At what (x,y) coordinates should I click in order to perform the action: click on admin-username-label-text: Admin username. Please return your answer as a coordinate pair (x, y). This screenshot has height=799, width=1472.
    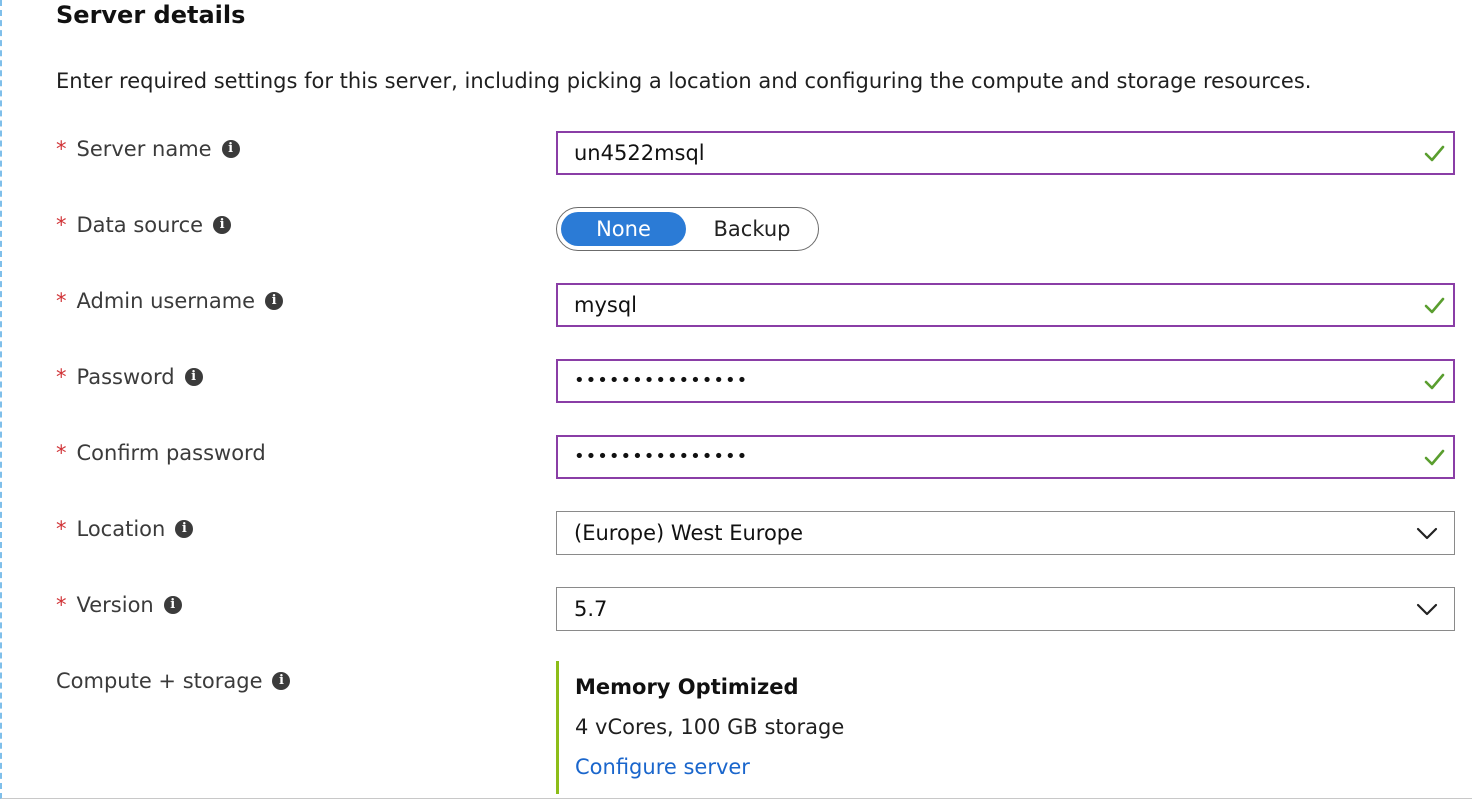
    Looking at the image, I should click on (166, 301).